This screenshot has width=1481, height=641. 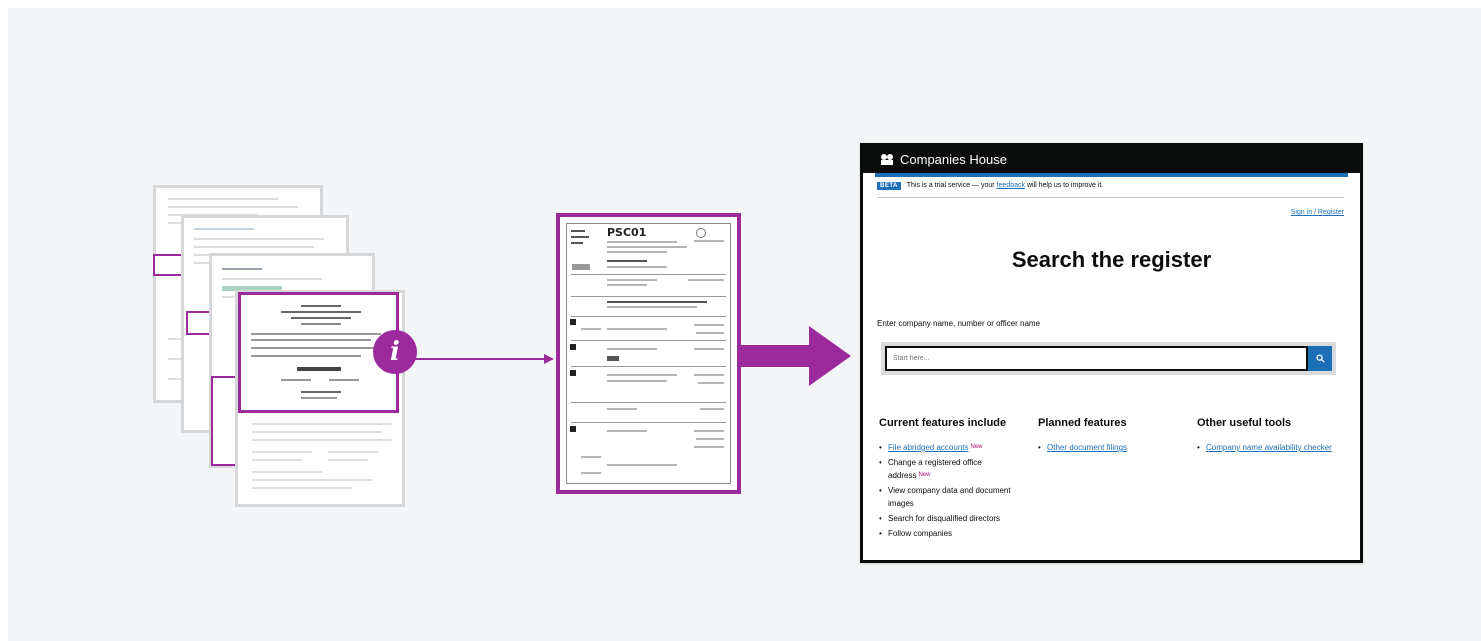 I want to click on search-box, so click(x=1108, y=358).